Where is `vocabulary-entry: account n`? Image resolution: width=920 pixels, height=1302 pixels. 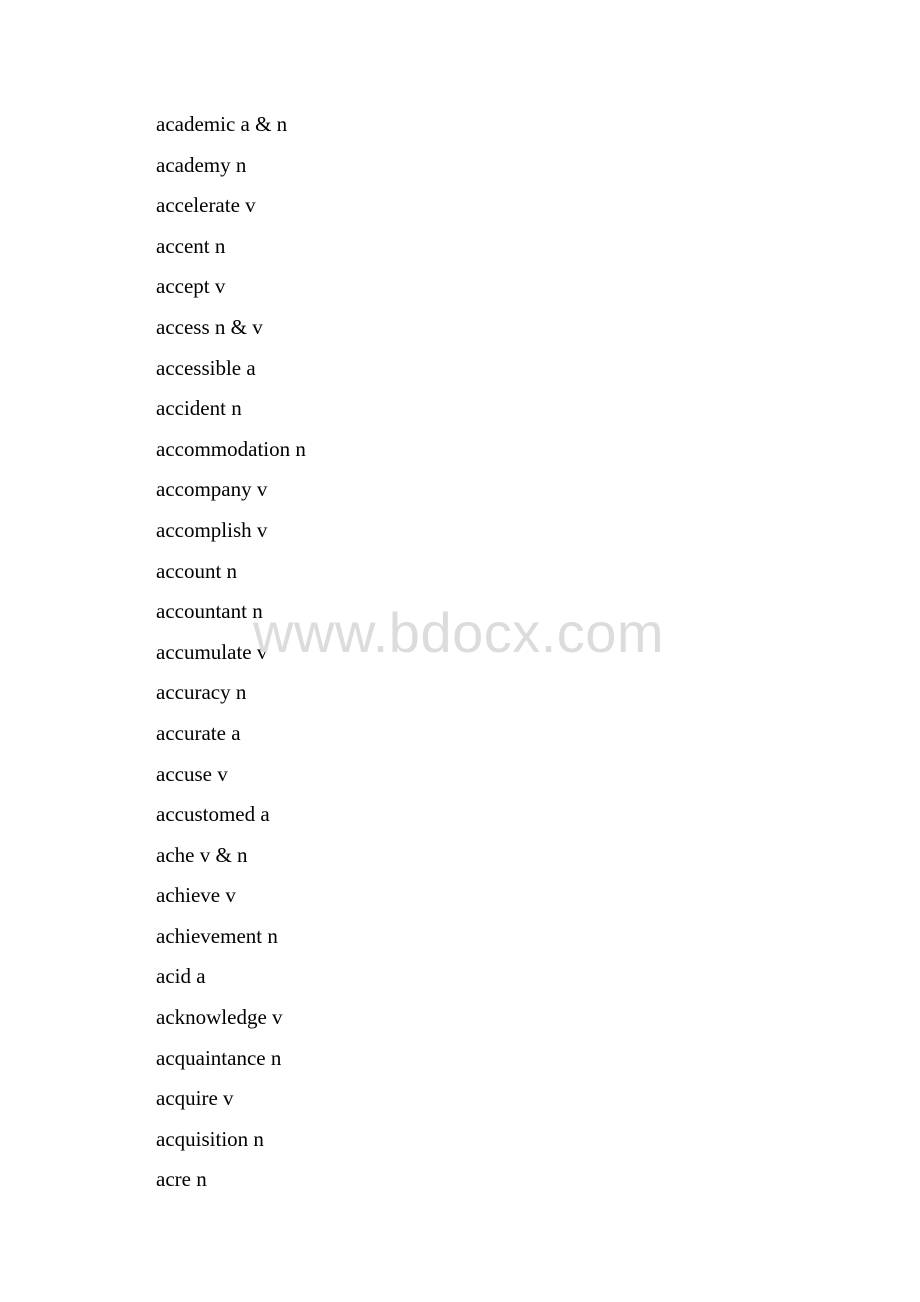
vocabulary-entry: account n is located at coordinates (231, 577).